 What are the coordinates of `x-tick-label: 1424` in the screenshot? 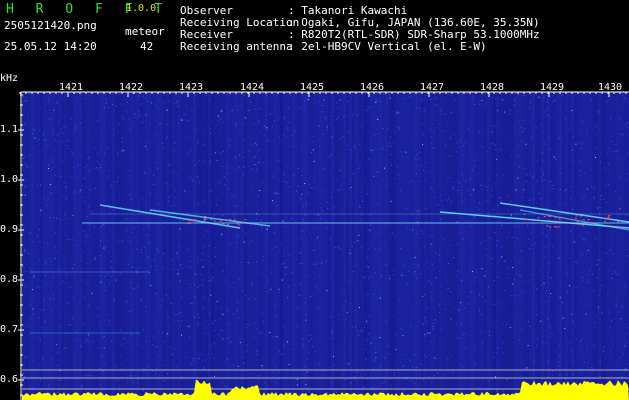 It's located at (252, 87).